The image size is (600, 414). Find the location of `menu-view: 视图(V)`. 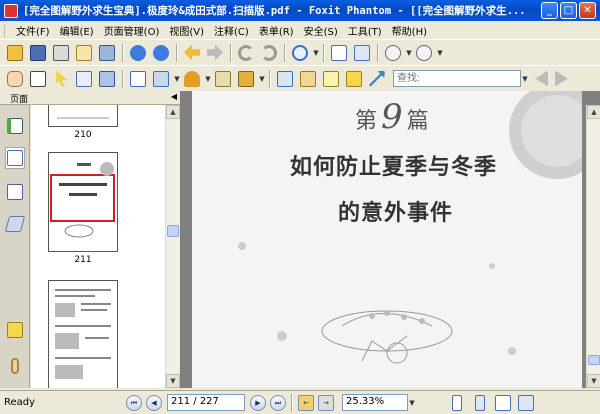

menu-view: 视图(V) is located at coordinates (186, 30).